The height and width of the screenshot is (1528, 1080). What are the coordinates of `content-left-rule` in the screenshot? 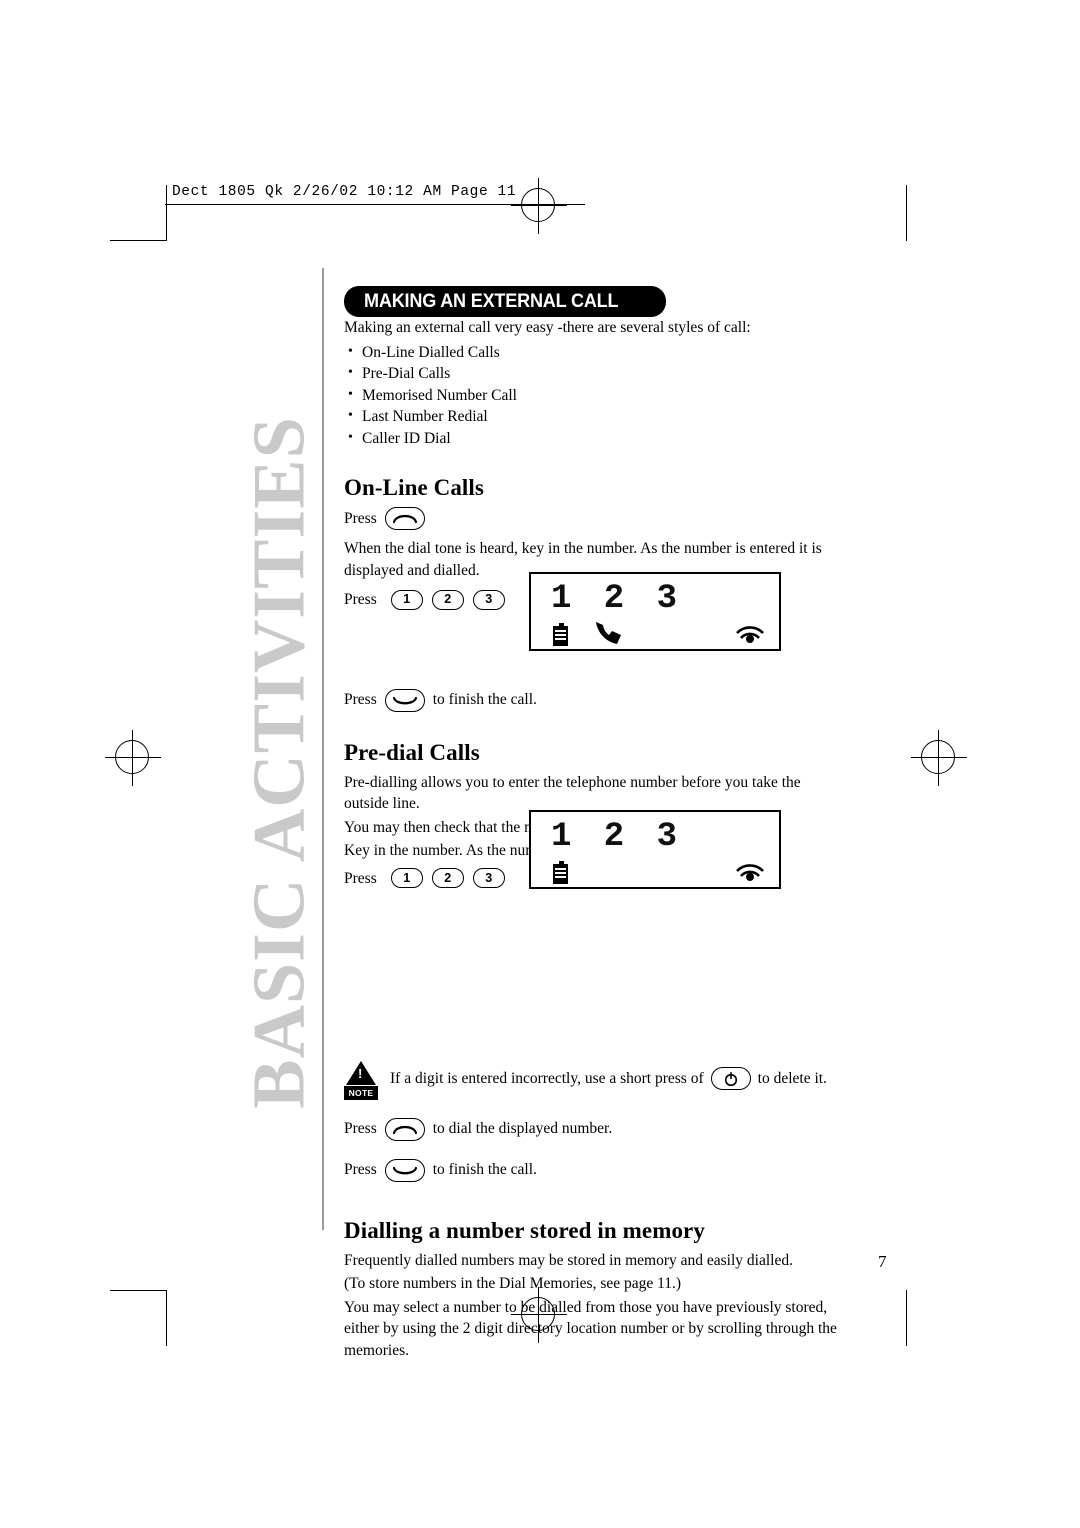 It's located at (323, 749).